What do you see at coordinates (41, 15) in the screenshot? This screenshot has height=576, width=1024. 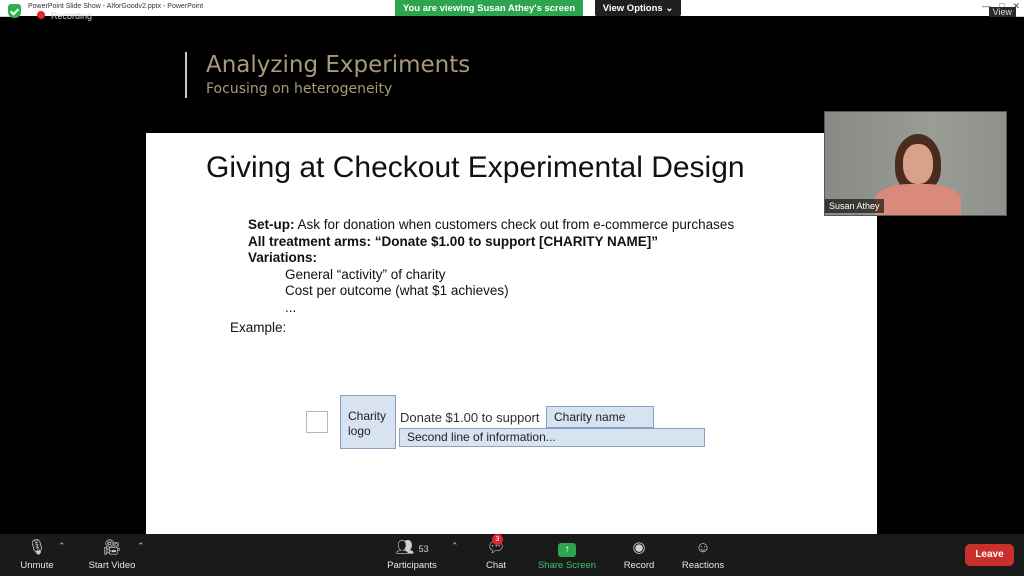 I see `recording-icon` at bounding box center [41, 15].